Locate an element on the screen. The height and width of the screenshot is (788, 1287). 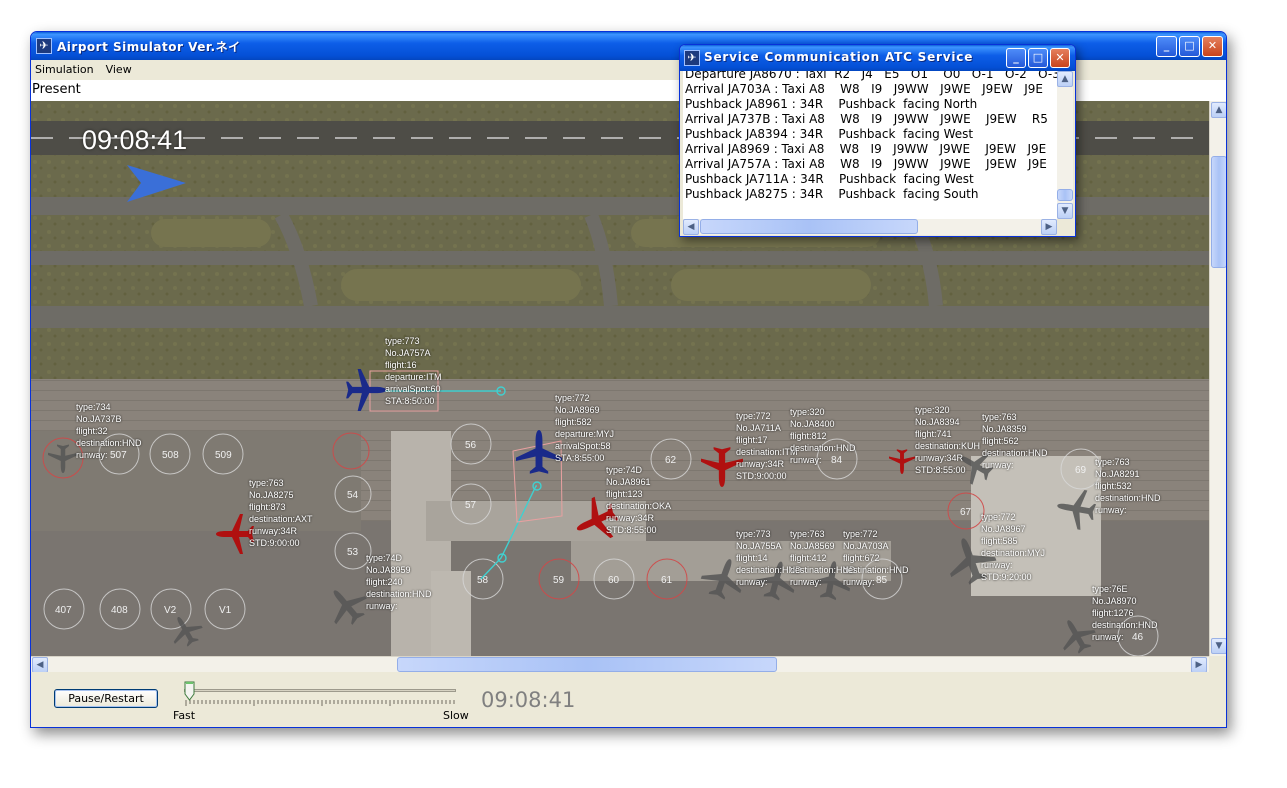
atc-window-title: Service Communication ATC Service is located at coordinates (839, 57).